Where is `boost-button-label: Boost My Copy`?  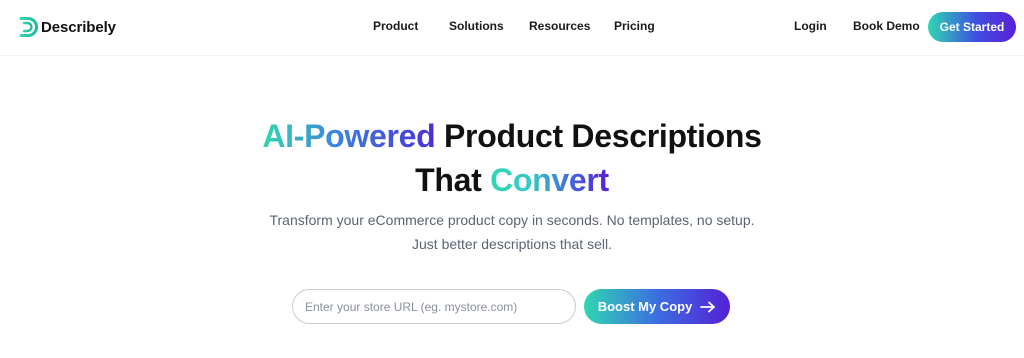 boost-button-label: Boost My Copy is located at coordinates (645, 306).